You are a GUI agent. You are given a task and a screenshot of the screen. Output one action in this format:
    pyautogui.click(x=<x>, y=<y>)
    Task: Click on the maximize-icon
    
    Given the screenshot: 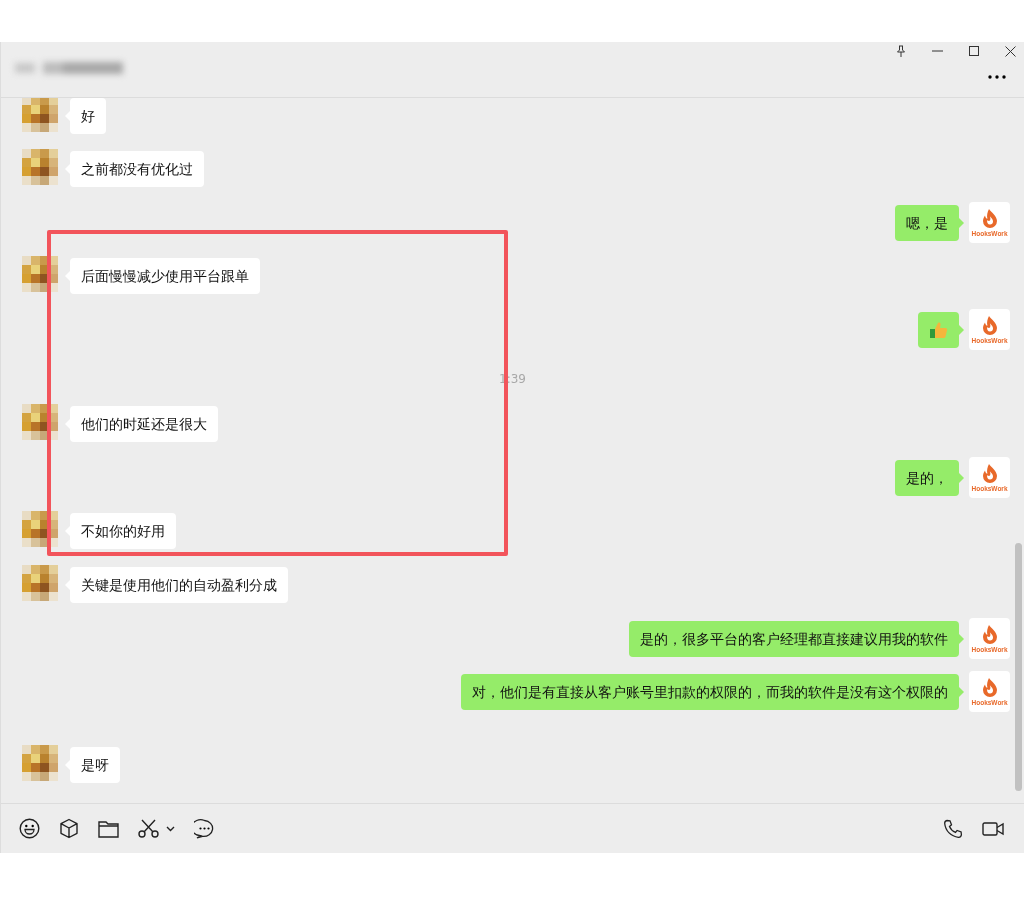 What is the action you would take?
    pyautogui.click(x=974, y=51)
    